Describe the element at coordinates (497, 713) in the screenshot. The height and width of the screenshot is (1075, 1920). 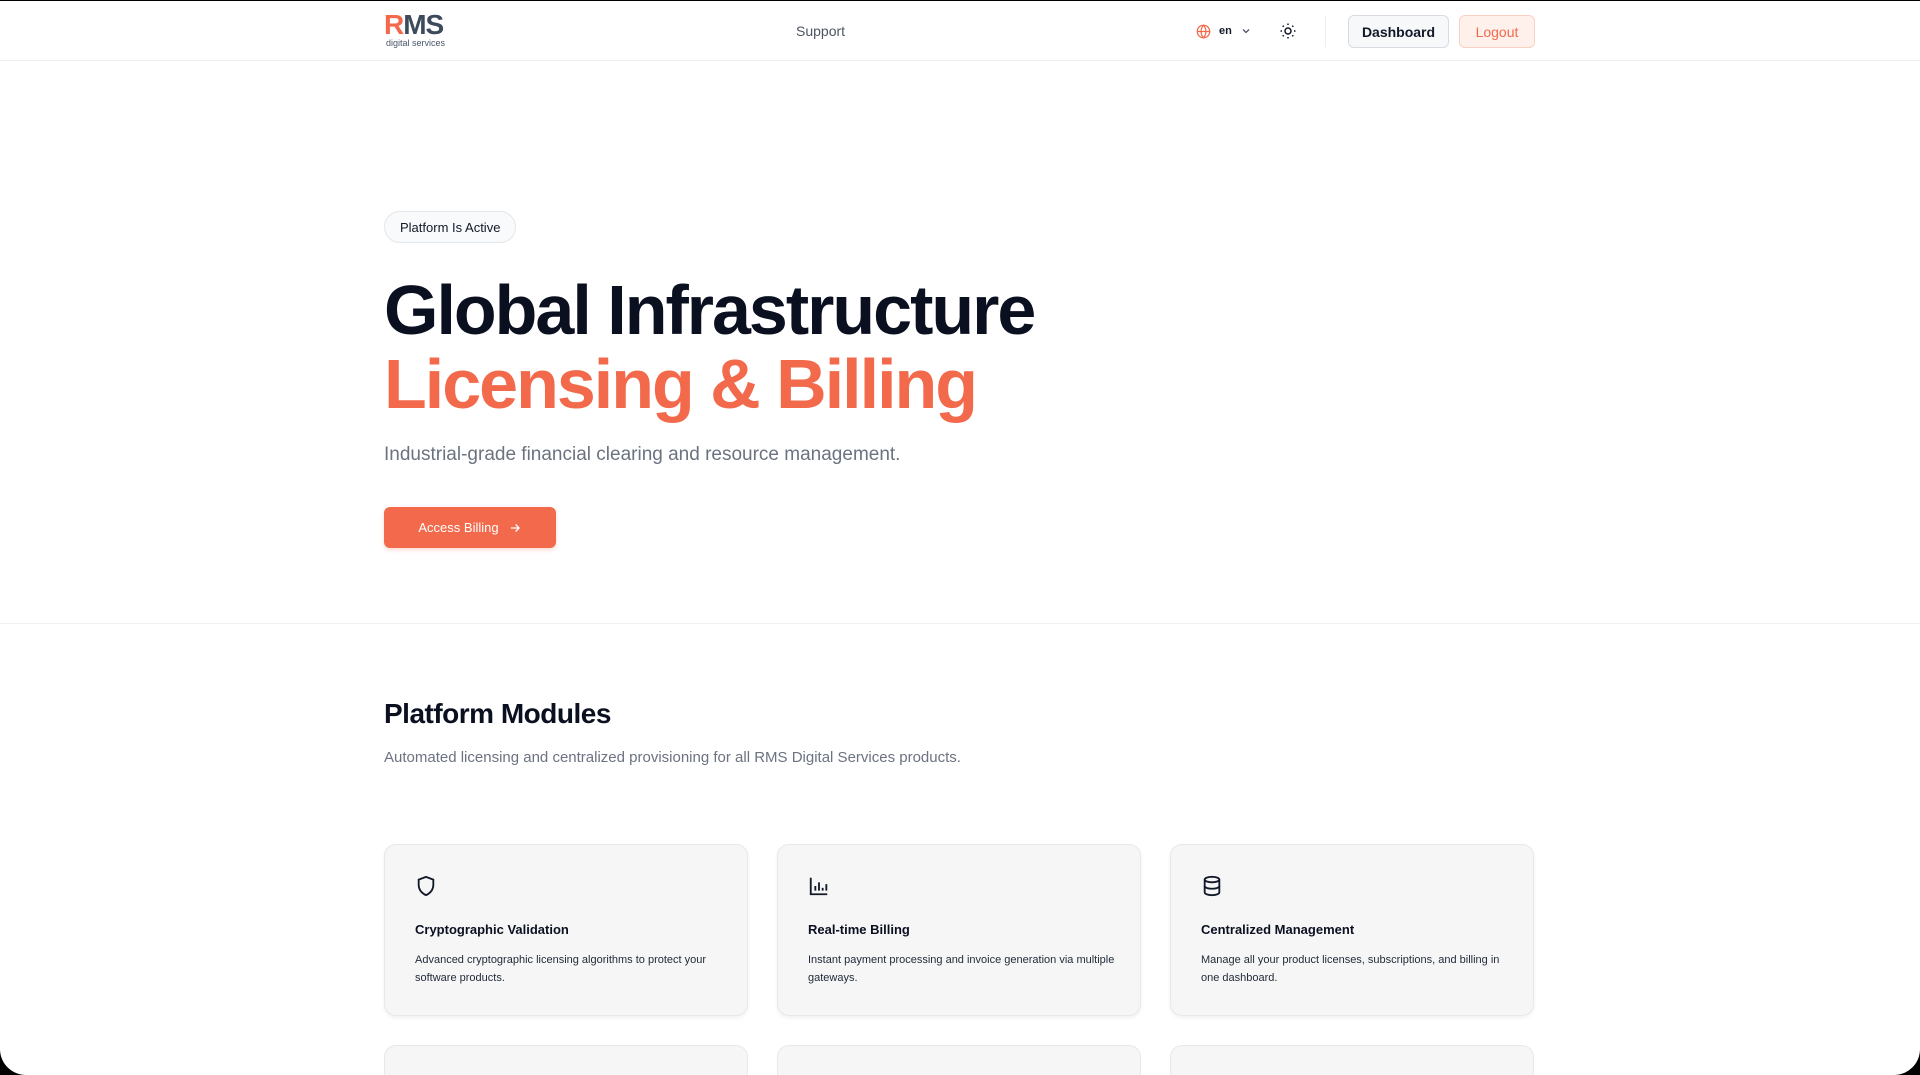
I see `modules-title: Platform Modules` at that location.